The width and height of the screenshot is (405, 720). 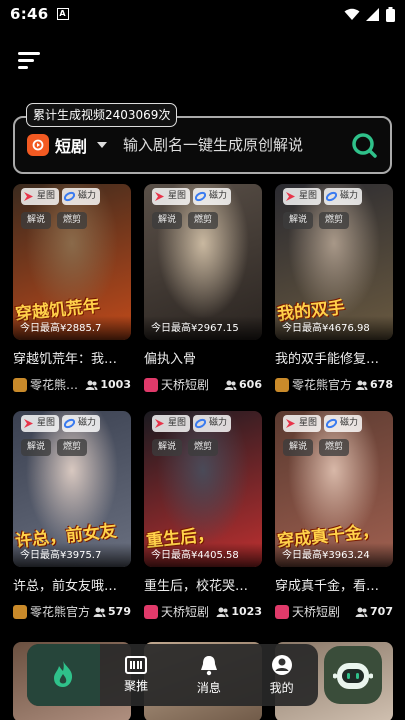 I want to click on status-time: 6:46, so click(x=29, y=14).